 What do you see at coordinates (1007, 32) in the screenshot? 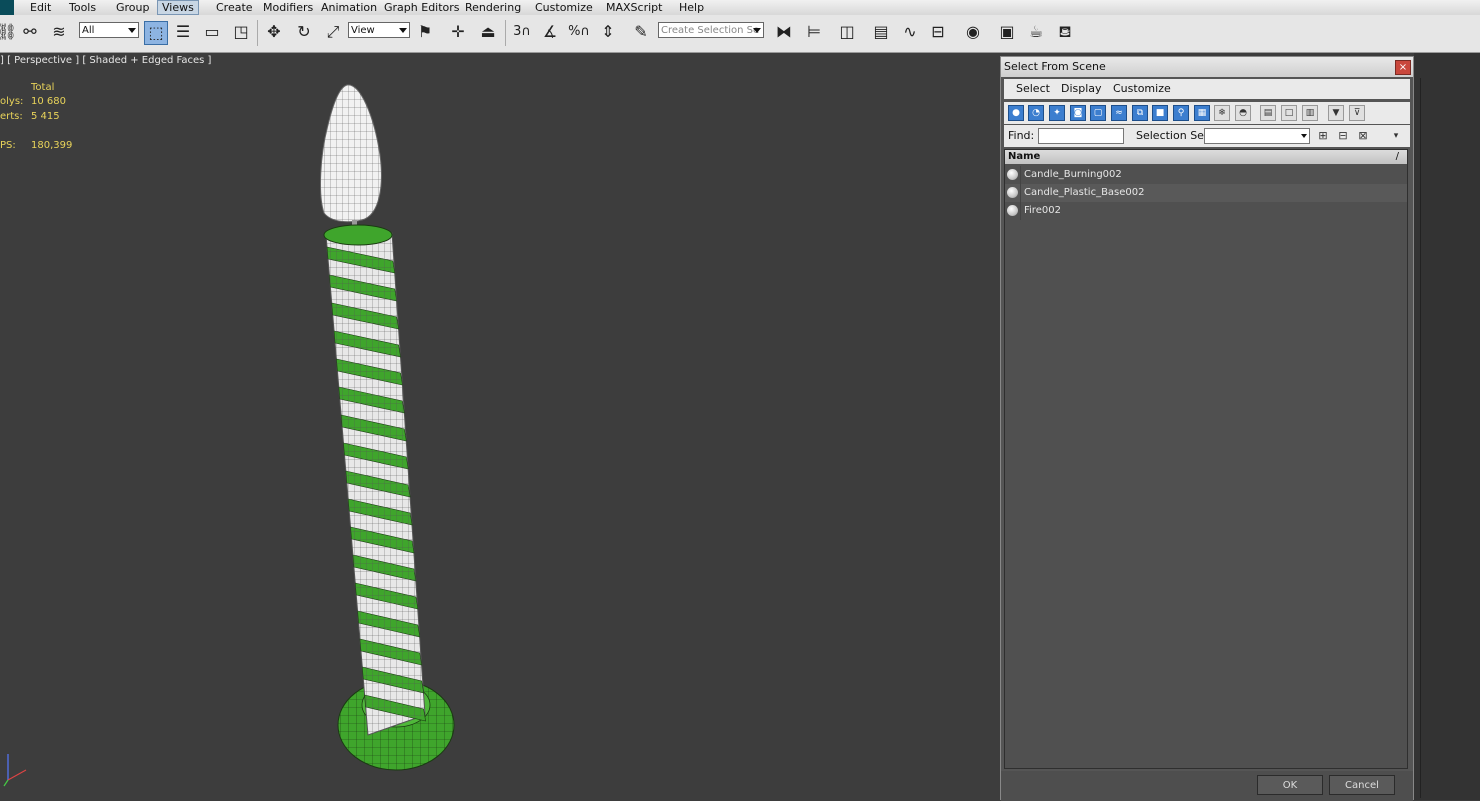
I see `render-setup-icon: ▣` at bounding box center [1007, 32].